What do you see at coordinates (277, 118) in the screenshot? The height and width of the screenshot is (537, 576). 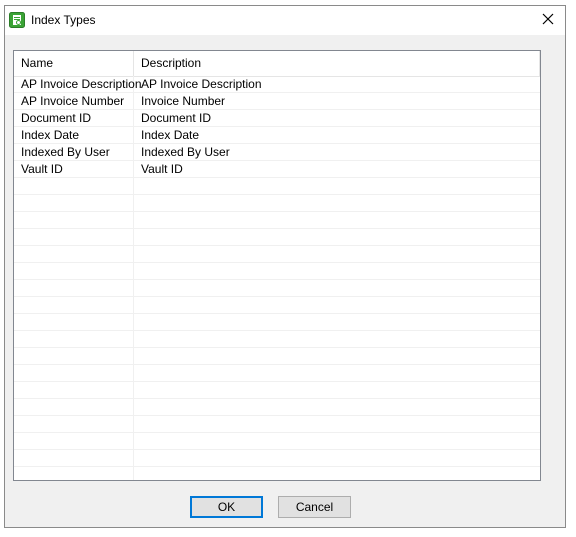 I see `list-row: Document ID Document ID` at bounding box center [277, 118].